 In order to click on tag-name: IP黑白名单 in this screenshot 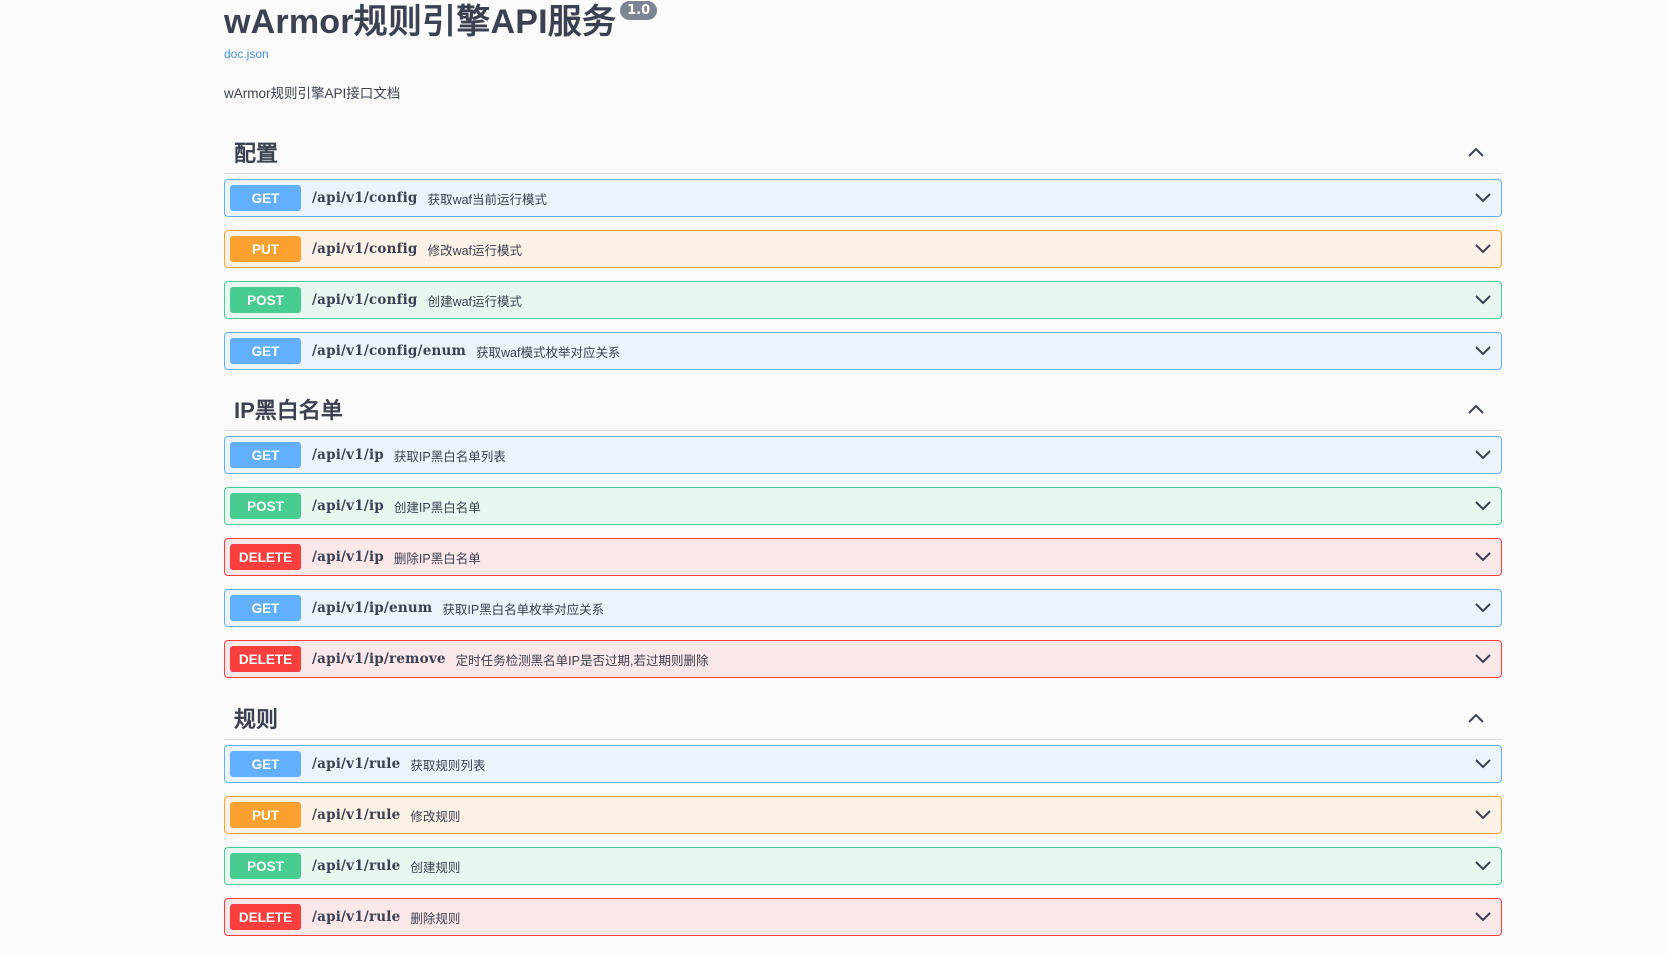, I will do `click(288, 410)`.